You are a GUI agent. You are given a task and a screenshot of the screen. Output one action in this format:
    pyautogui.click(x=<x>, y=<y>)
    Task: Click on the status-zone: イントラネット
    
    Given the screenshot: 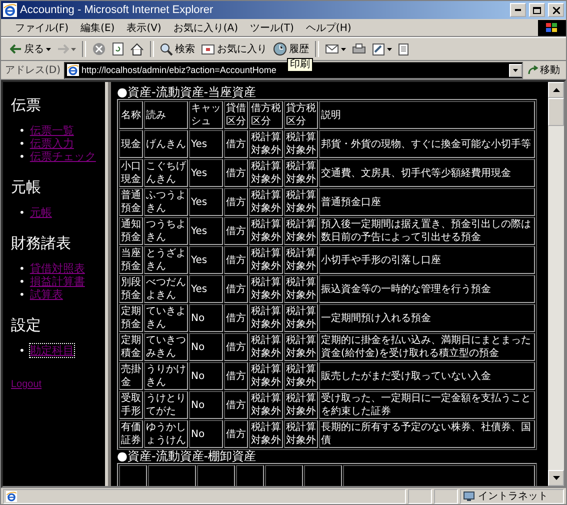 What is the action you would take?
    pyautogui.click(x=512, y=496)
    